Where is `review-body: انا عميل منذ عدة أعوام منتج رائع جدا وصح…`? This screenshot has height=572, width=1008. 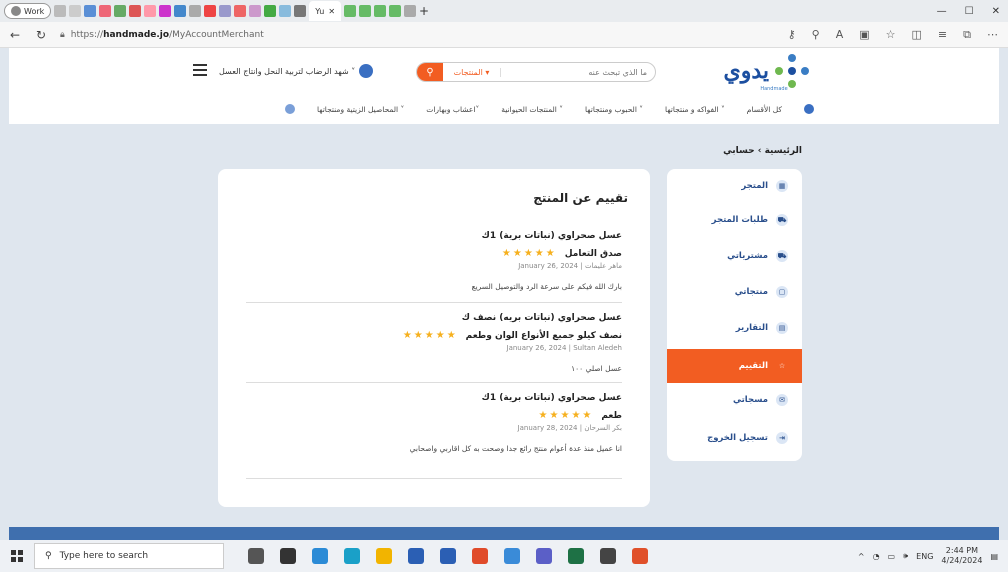 review-body: انا عميل منذ عدة أعوام منتج رائع جدا وصح… is located at coordinates (515, 448).